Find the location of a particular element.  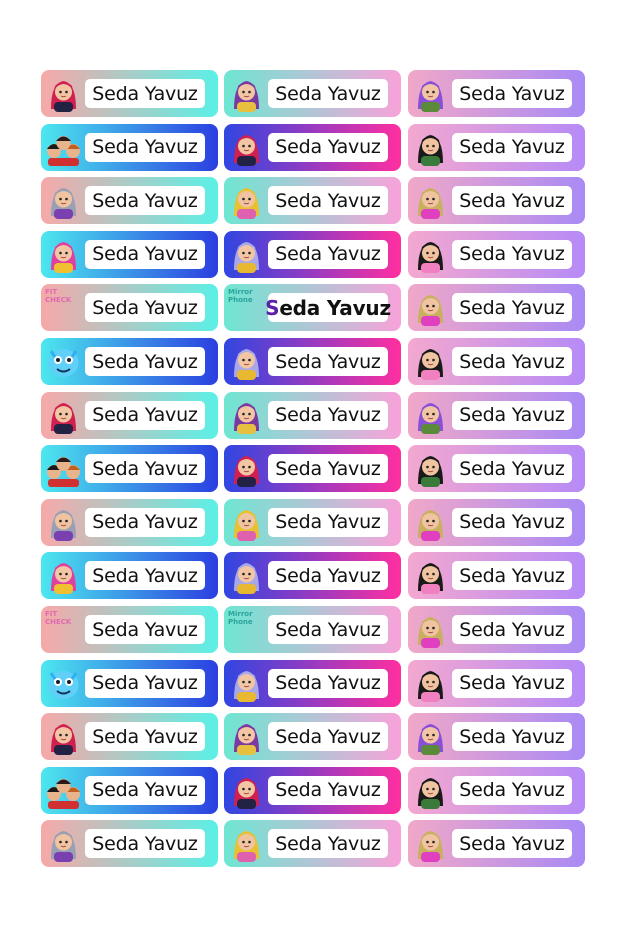

name-label: FIT CHECK Seda Yavuz is located at coordinates (129, 308).